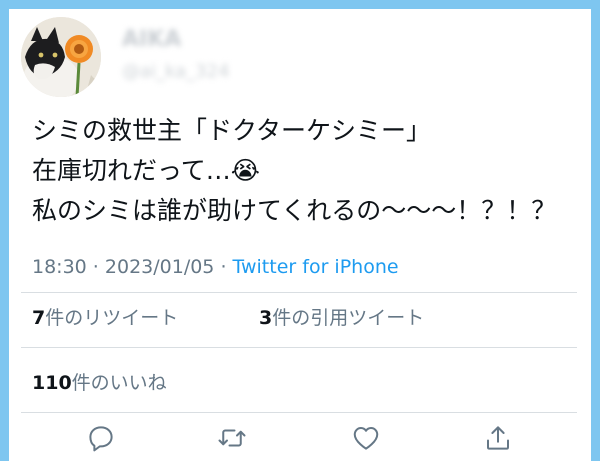 Image resolution: width=600 pixels, height=461 pixels. Describe the element at coordinates (52, 383) in the screenshot. I see `likes-count: 110` at that location.